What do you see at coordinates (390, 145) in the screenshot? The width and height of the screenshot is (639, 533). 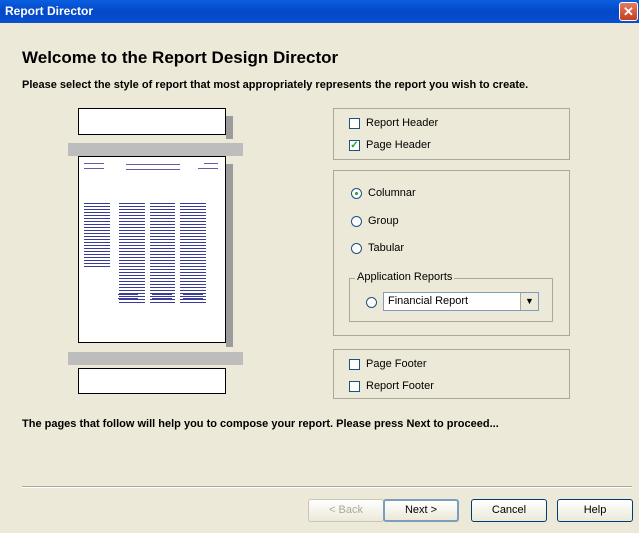 I see `page-header-checkbox: ✓ Page Header` at bounding box center [390, 145].